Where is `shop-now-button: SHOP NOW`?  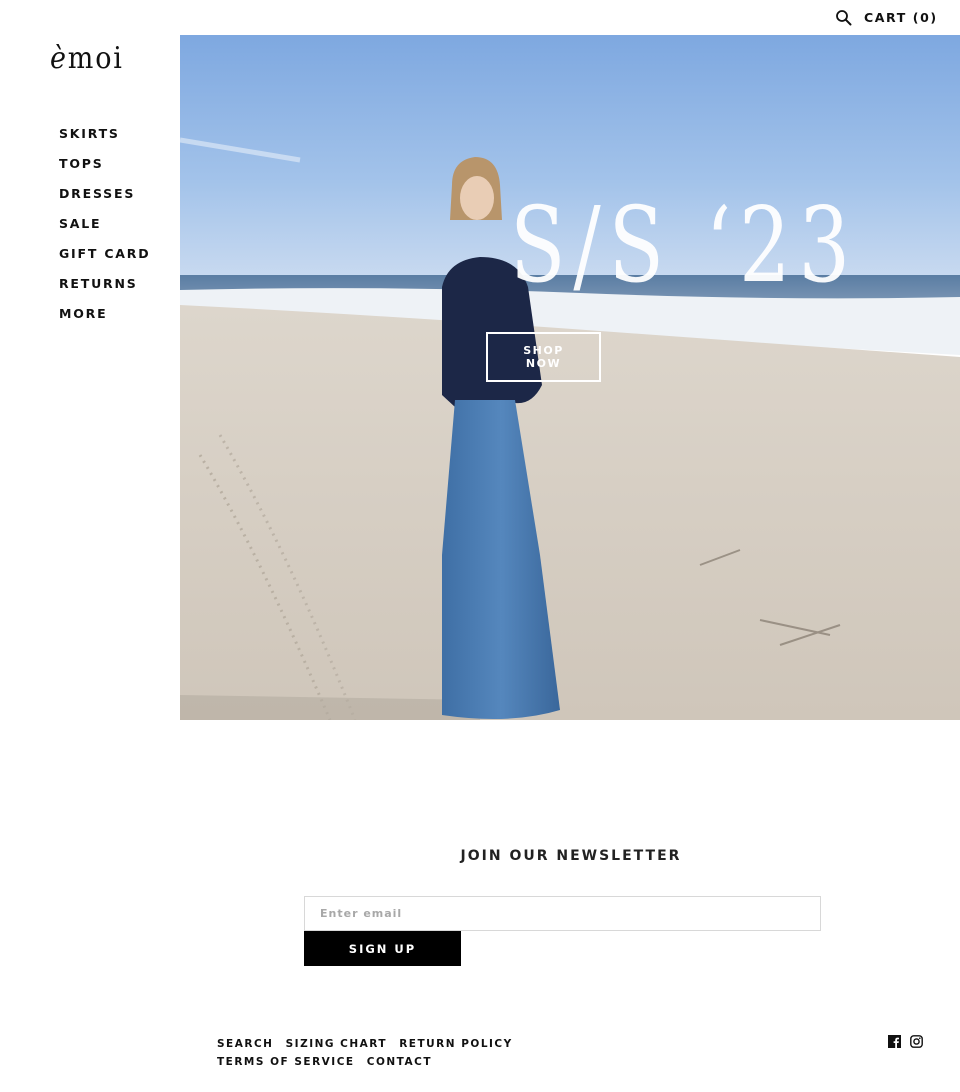
shop-now-button: SHOP NOW is located at coordinates (543, 357).